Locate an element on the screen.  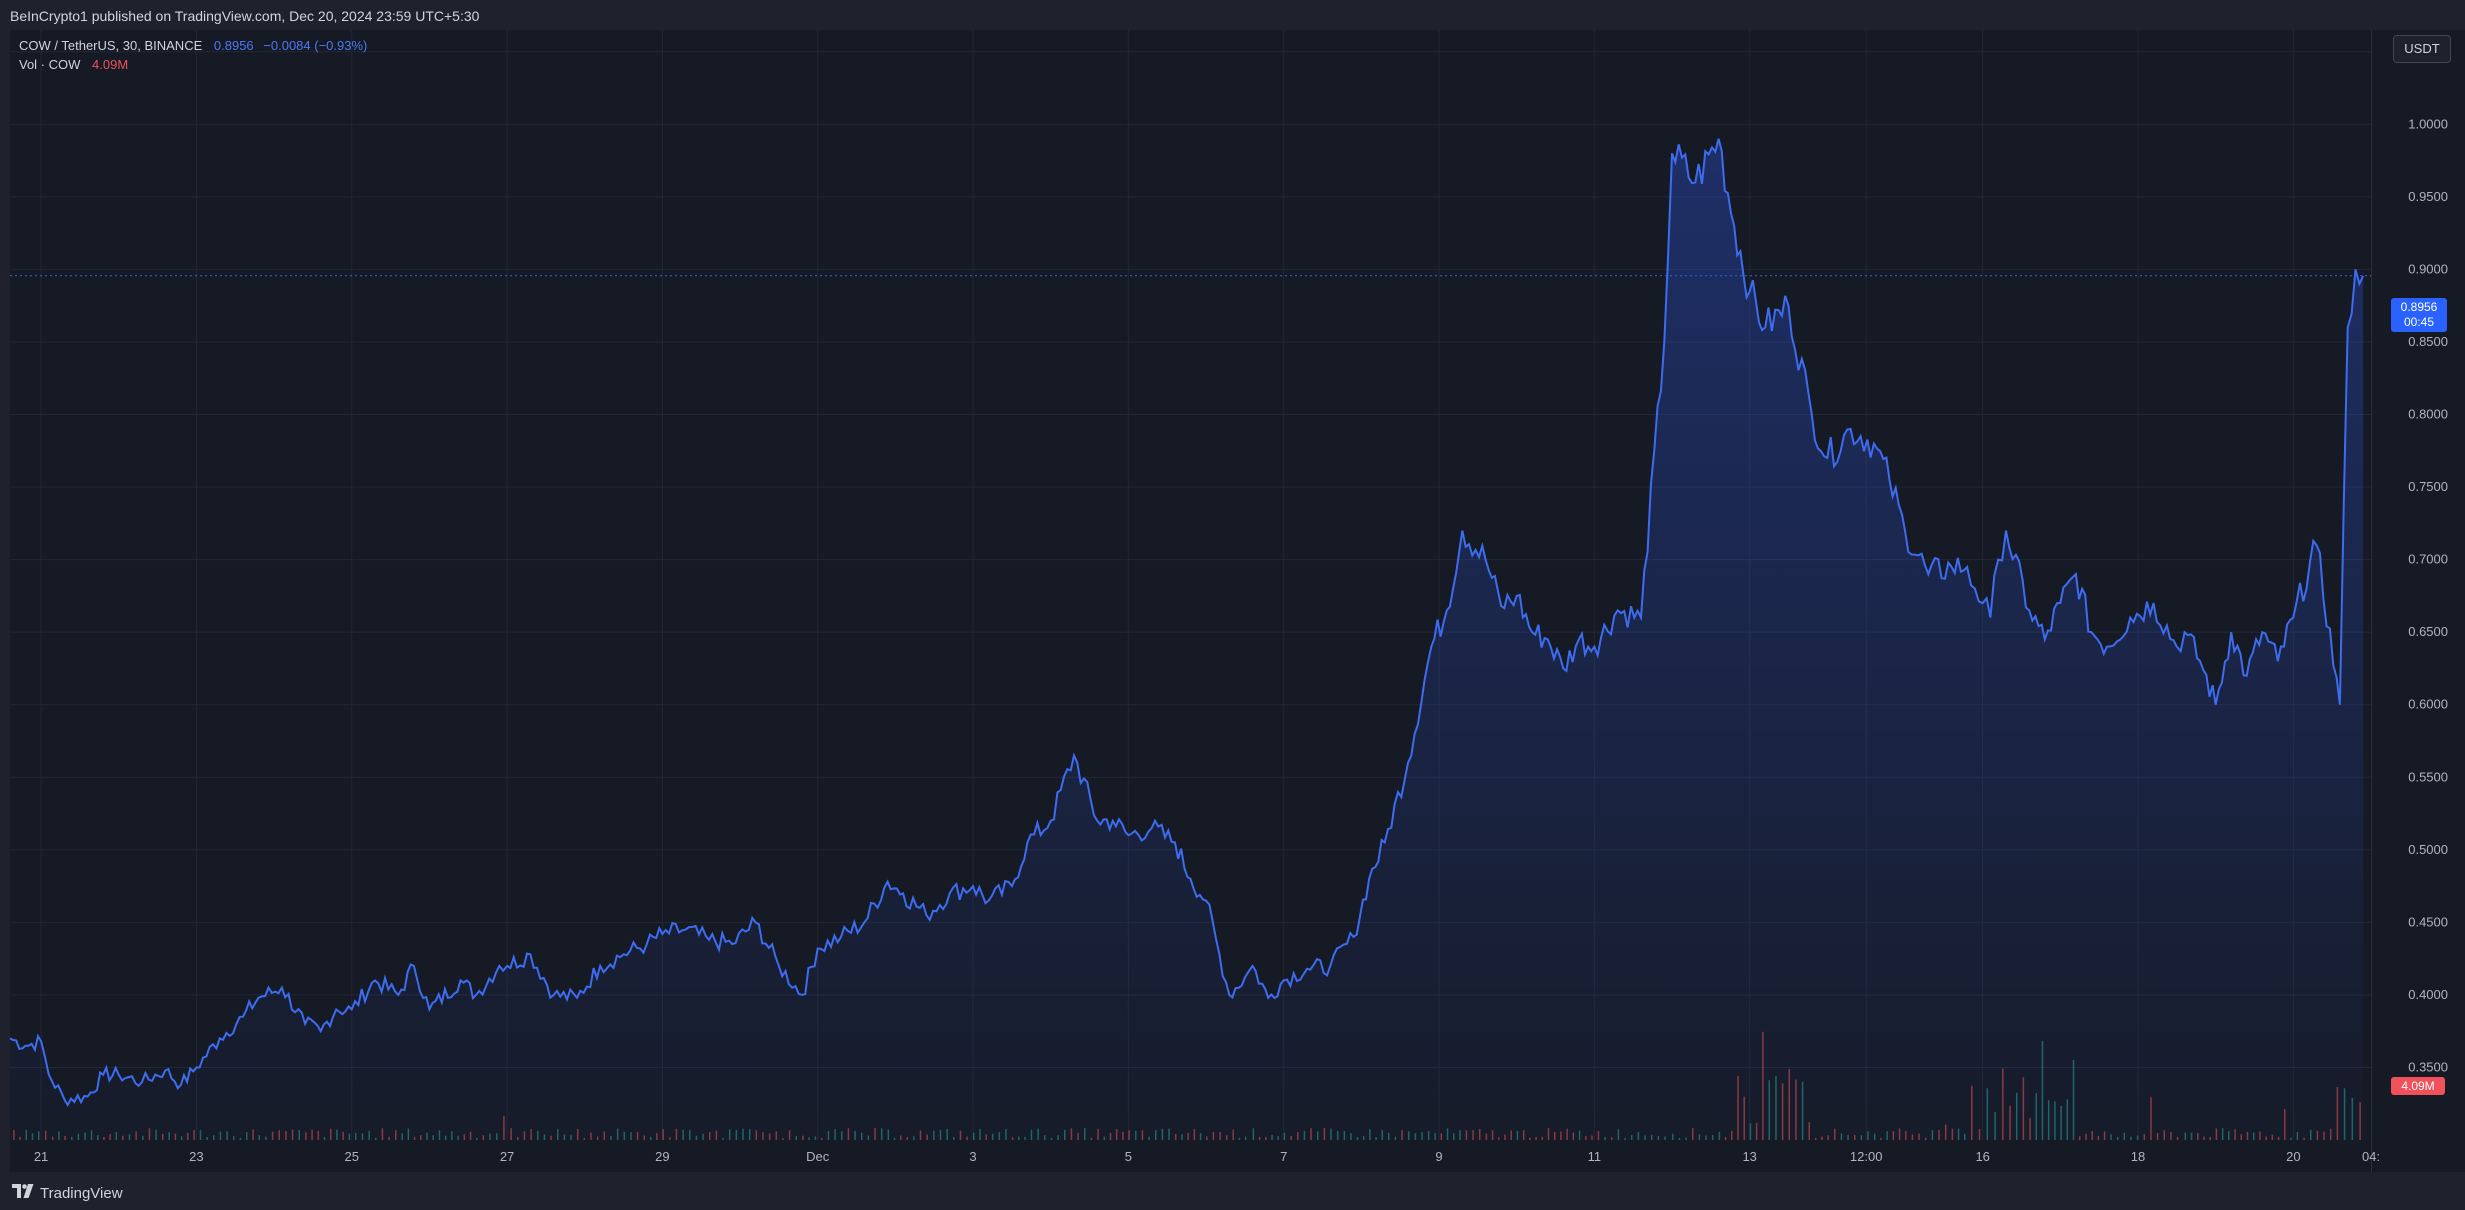
bar-countdown: 00:45 is located at coordinates (2419, 322).